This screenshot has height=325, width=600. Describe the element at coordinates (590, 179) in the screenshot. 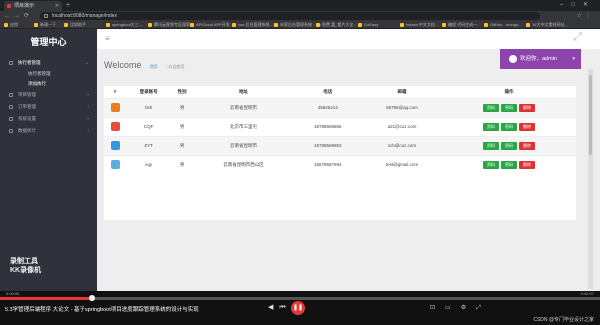

I see `page-scrollbar` at that location.